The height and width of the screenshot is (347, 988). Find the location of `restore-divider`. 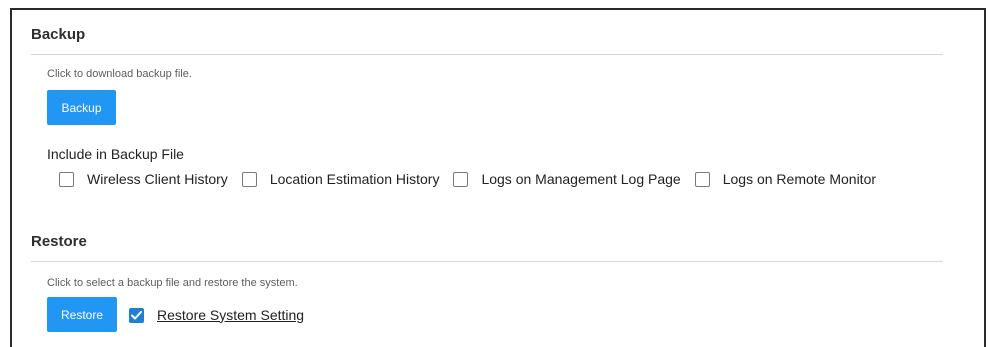

restore-divider is located at coordinates (487, 261).